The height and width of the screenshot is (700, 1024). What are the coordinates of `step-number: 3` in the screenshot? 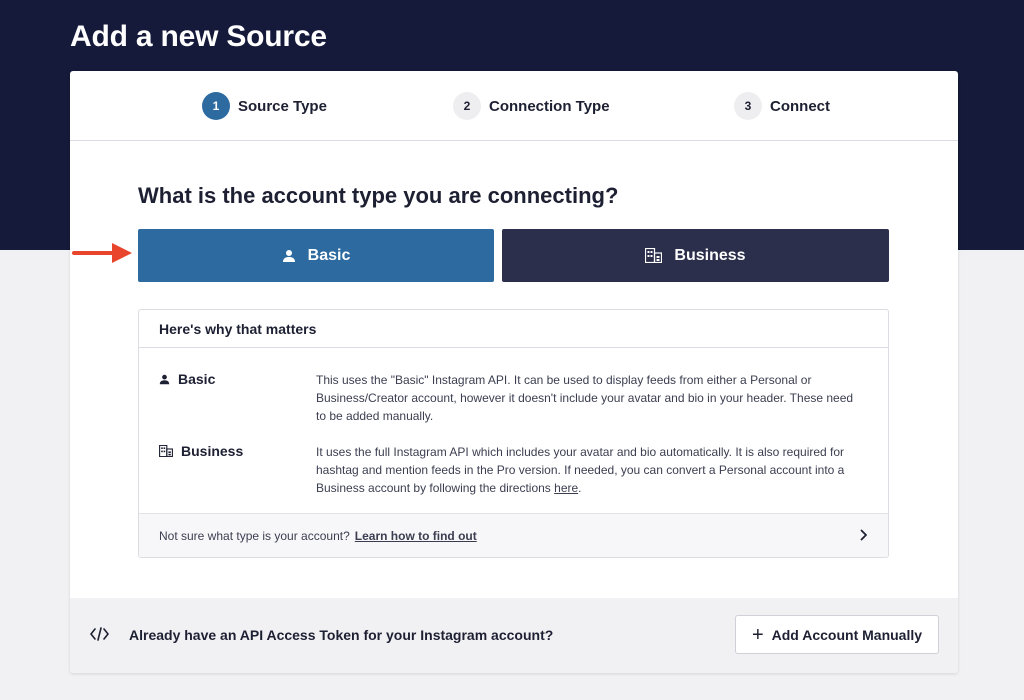 It's located at (748, 106).